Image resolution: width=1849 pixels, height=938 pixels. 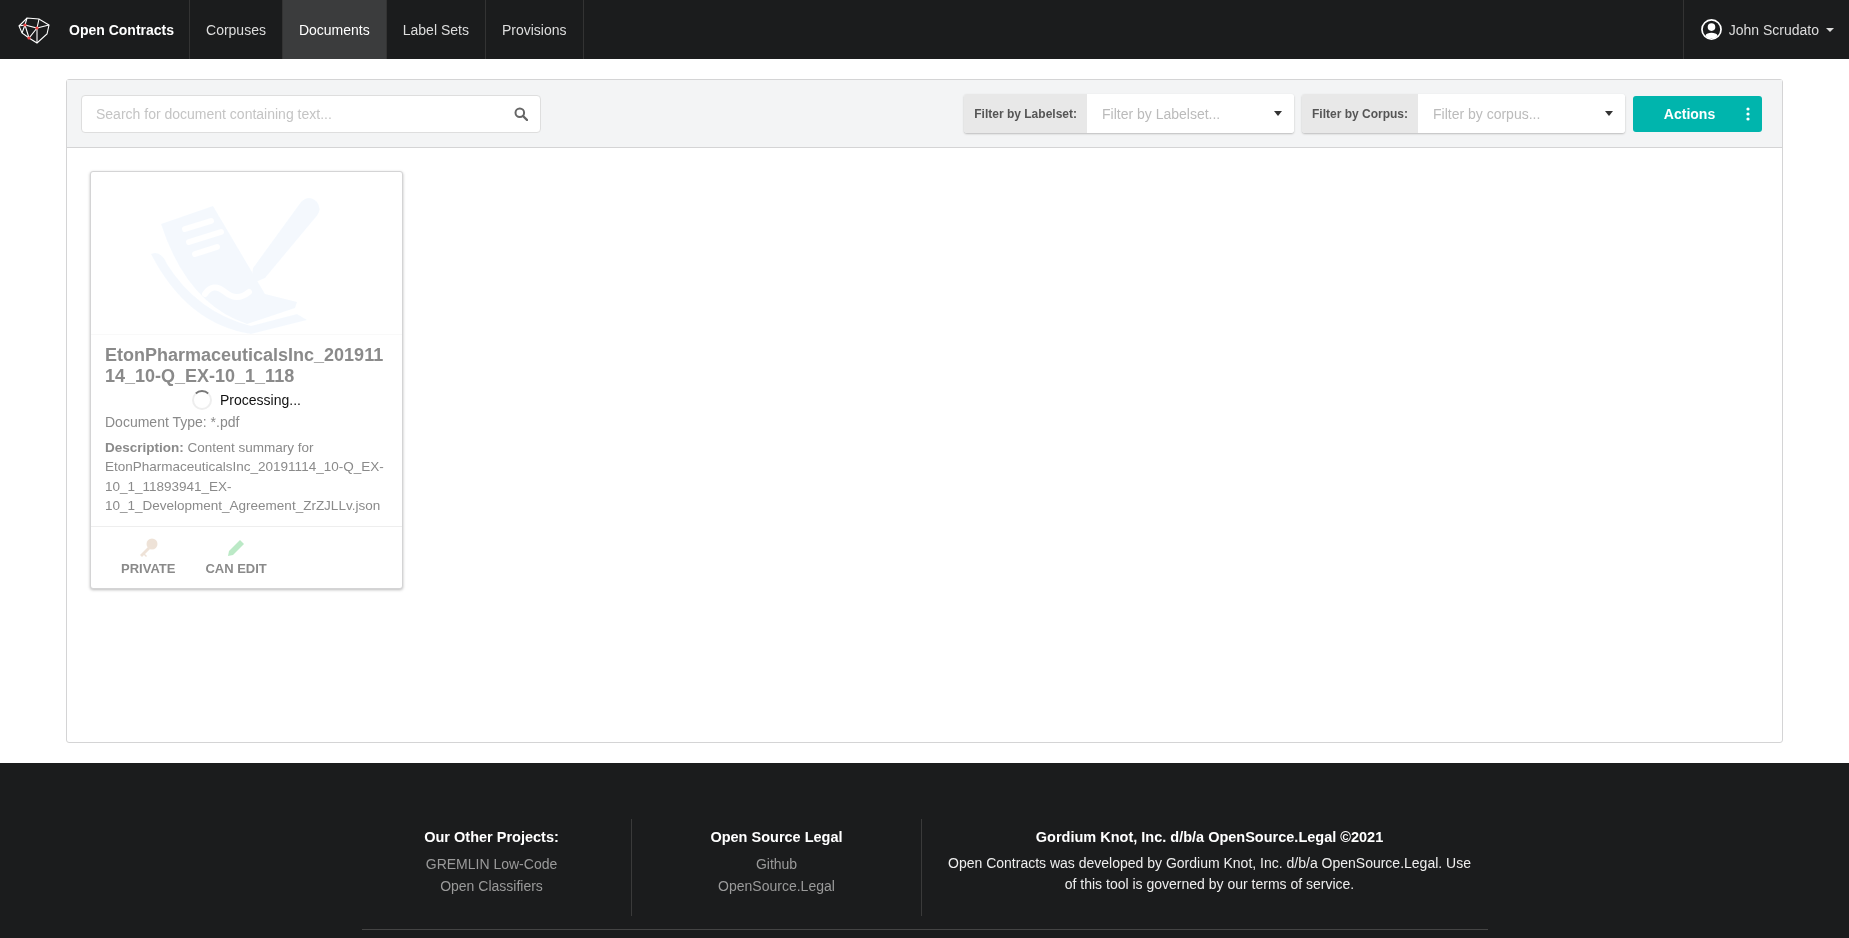 What do you see at coordinates (245, 477) in the screenshot?
I see `document-description: Description: Content summary for EtonPharmaceuticalsInc_20191114_10-Q_EX-10_1_11893941_EX-10_1_Development_Agreement_ZrZJLLv.json` at bounding box center [245, 477].